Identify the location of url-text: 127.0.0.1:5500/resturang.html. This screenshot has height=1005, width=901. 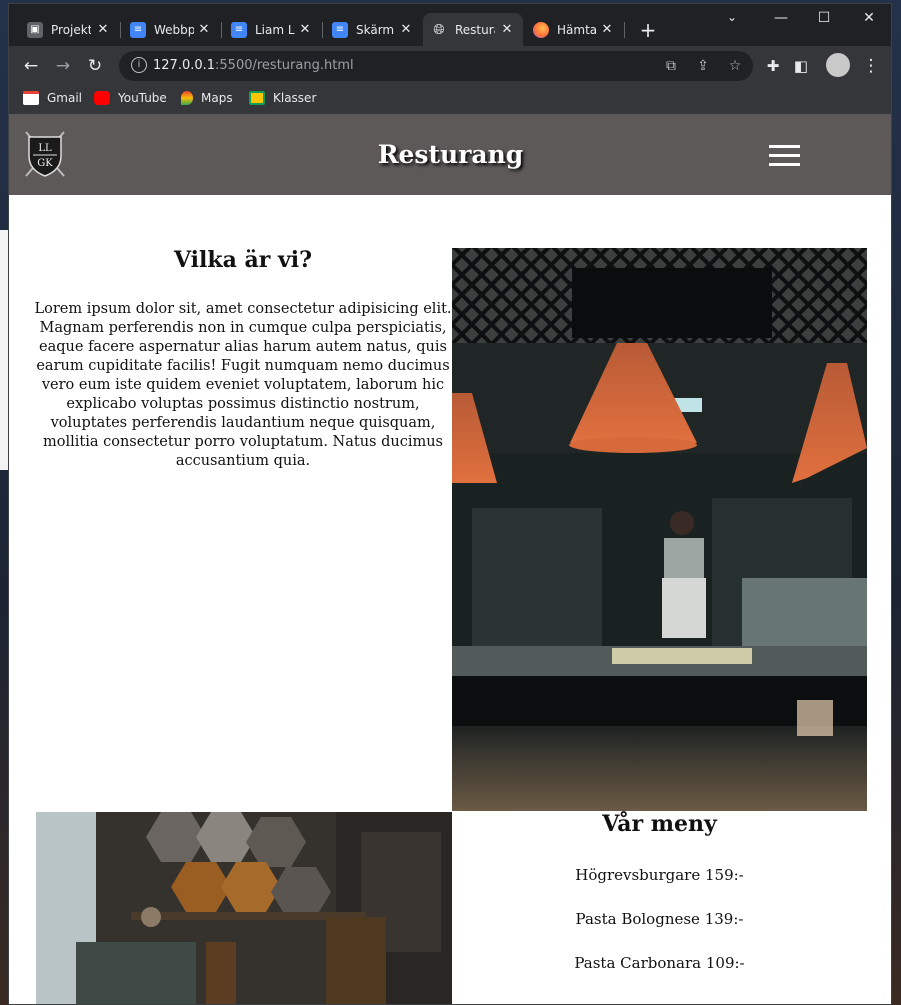
(253, 65).